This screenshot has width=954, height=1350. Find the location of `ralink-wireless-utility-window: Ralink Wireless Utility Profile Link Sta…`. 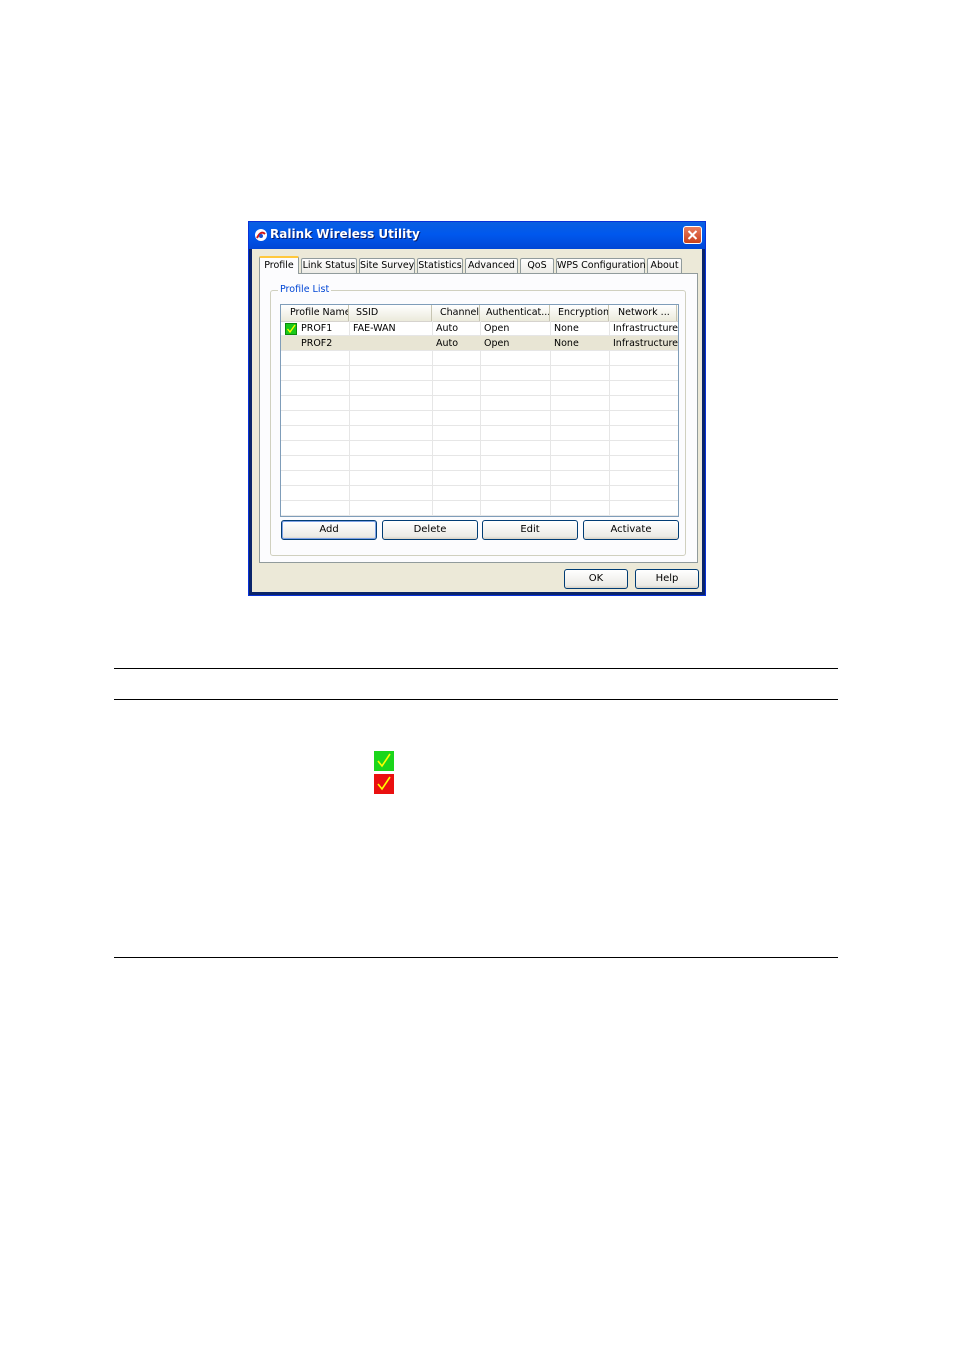

ralink-wireless-utility-window: Ralink Wireless Utility Profile Link Sta… is located at coordinates (477, 408).